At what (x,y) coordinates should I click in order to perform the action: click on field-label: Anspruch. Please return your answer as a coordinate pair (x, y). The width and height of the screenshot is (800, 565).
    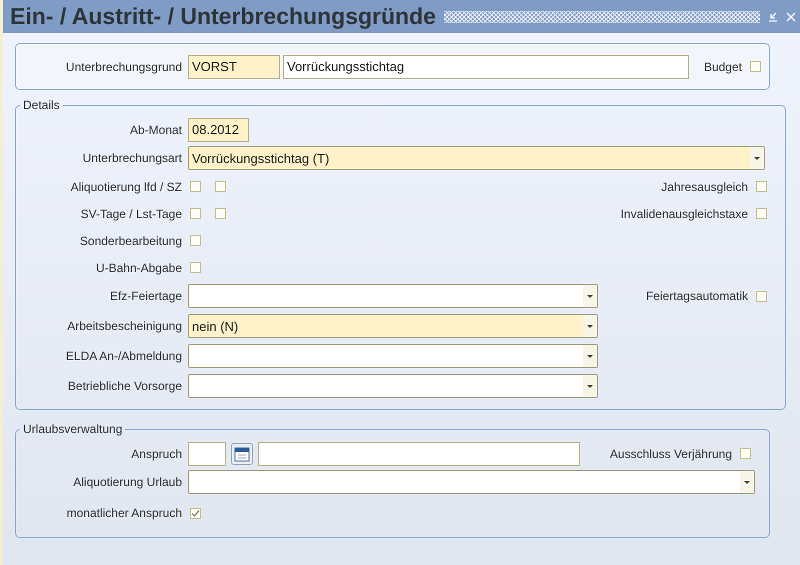
    Looking at the image, I should click on (156, 453).